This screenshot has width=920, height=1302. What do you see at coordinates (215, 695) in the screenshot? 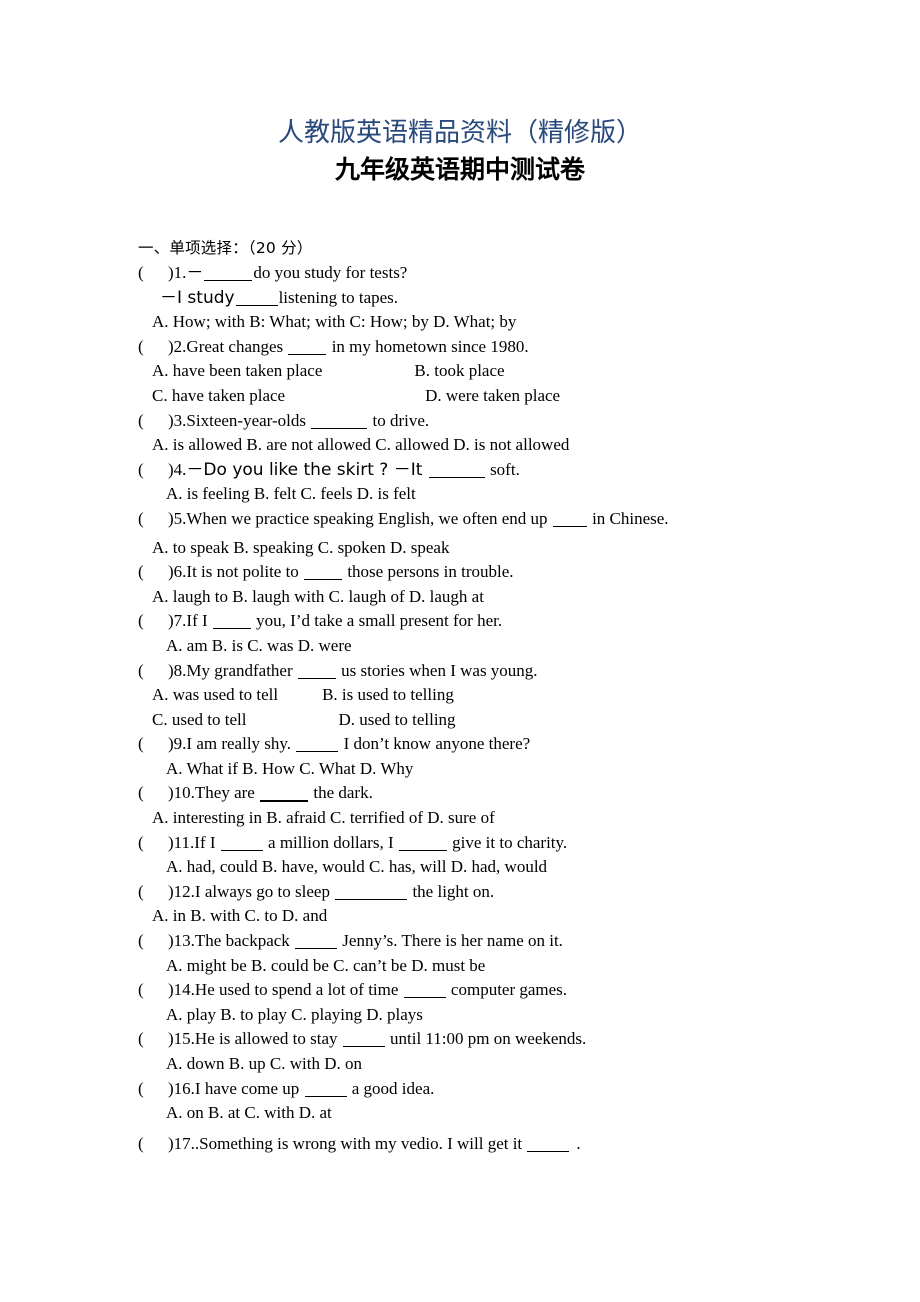
I see `option-8-a: A. was used to tell` at bounding box center [215, 695].